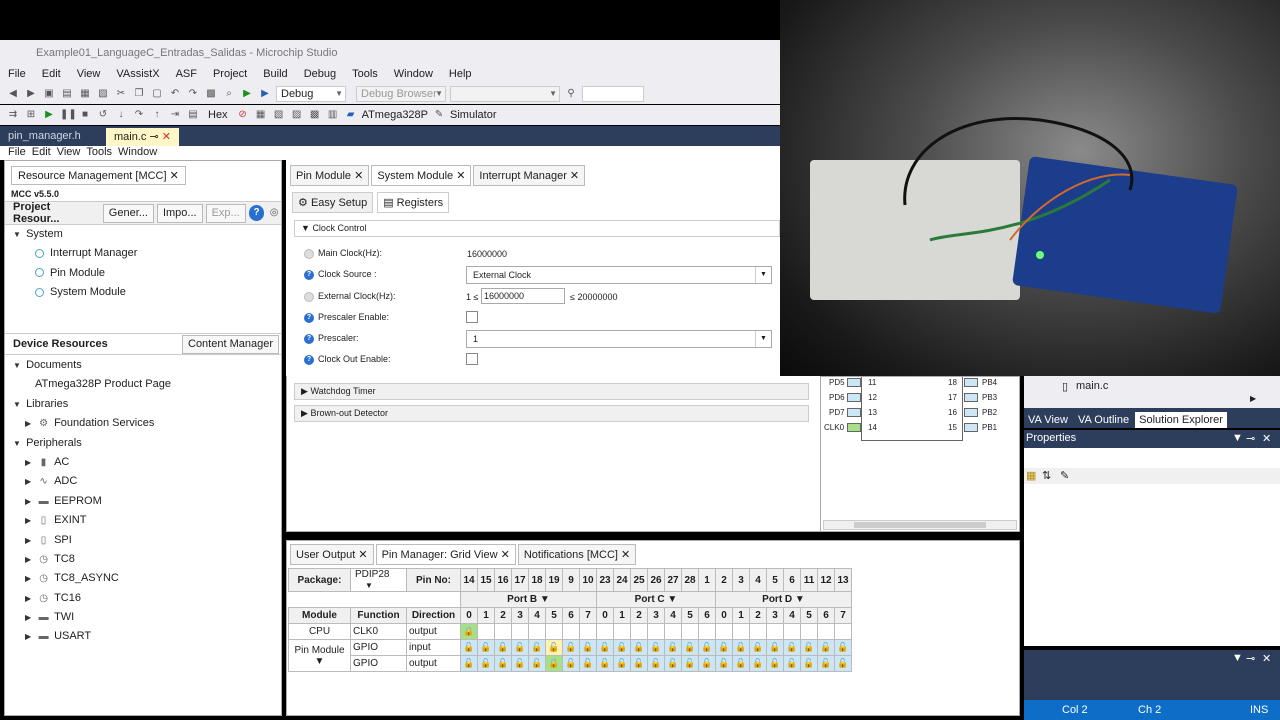 This screenshot has width=1280, height=720. Describe the element at coordinates (551, 391) in the screenshot. I see `section-watchdog-timer: ▶ Watchdog Timer` at that location.